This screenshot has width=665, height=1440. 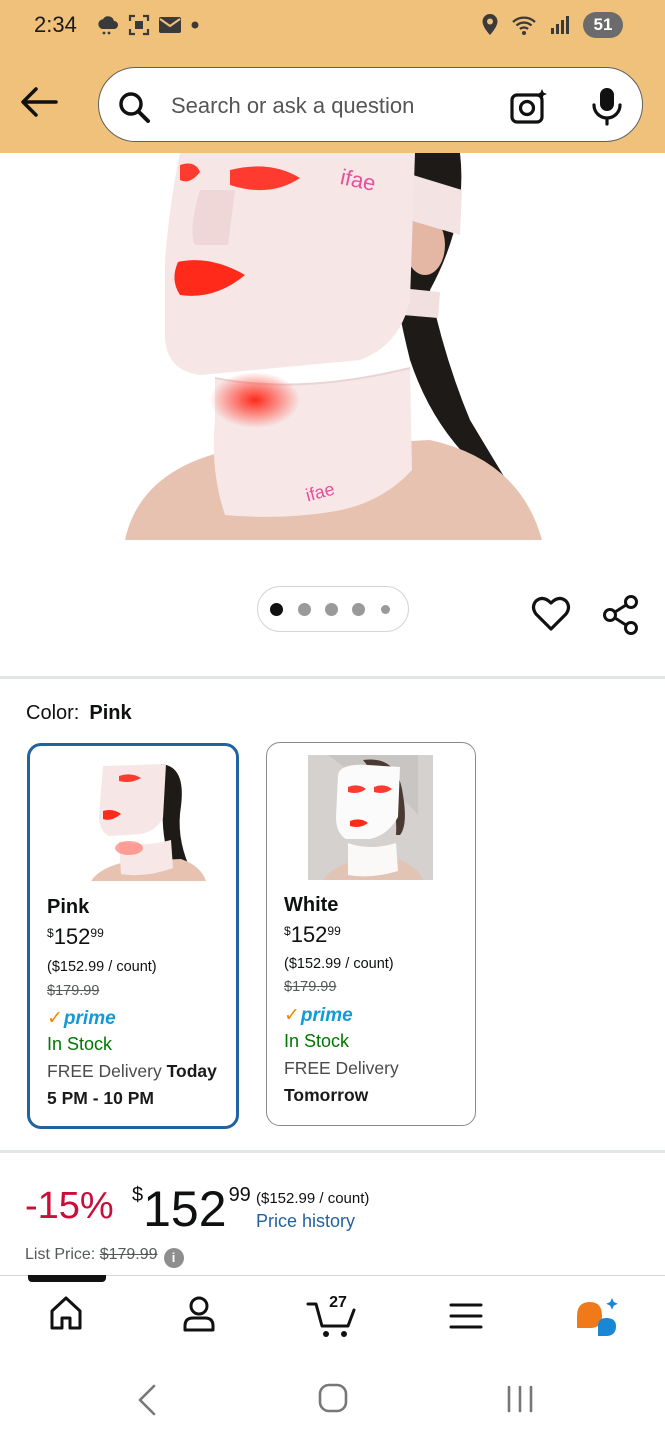 I want to click on status-bar: 2:34 51, so click(x=332, y=28).